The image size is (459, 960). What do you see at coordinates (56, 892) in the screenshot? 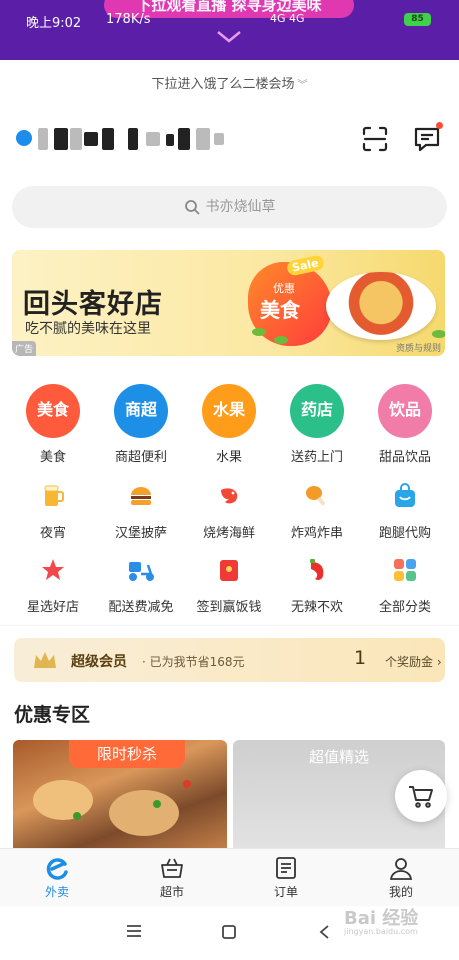
I see `tab-label: 外卖` at bounding box center [56, 892].